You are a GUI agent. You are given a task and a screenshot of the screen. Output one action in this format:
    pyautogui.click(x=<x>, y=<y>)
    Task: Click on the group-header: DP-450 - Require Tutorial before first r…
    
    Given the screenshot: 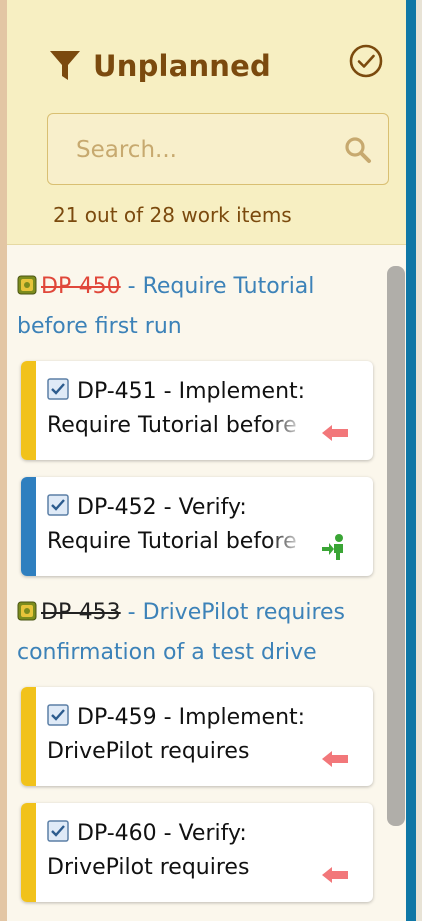 What is the action you would take?
    pyautogui.click(x=182, y=307)
    